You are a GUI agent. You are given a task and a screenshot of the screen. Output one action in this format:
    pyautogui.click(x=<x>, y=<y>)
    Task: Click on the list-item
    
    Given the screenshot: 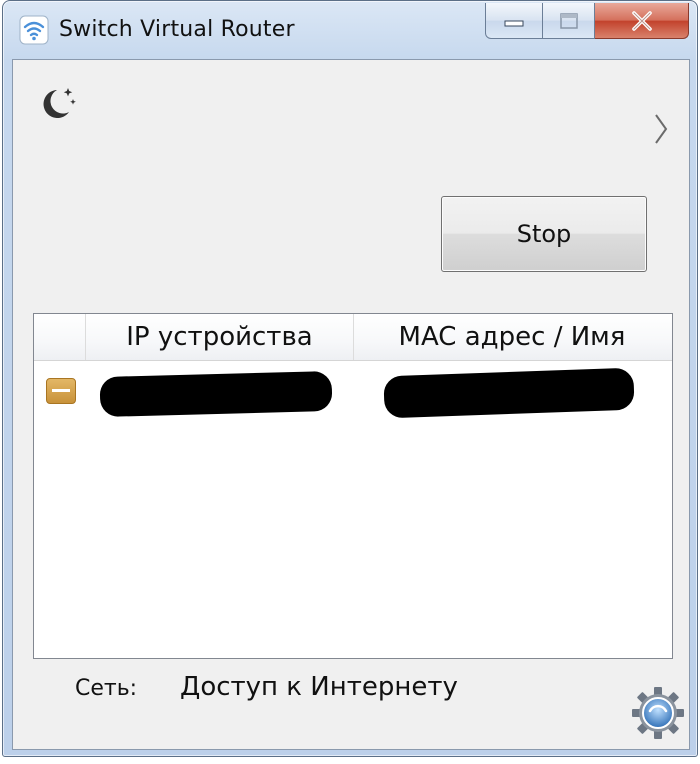 What is the action you would take?
    pyautogui.click(x=353, y=393)
    